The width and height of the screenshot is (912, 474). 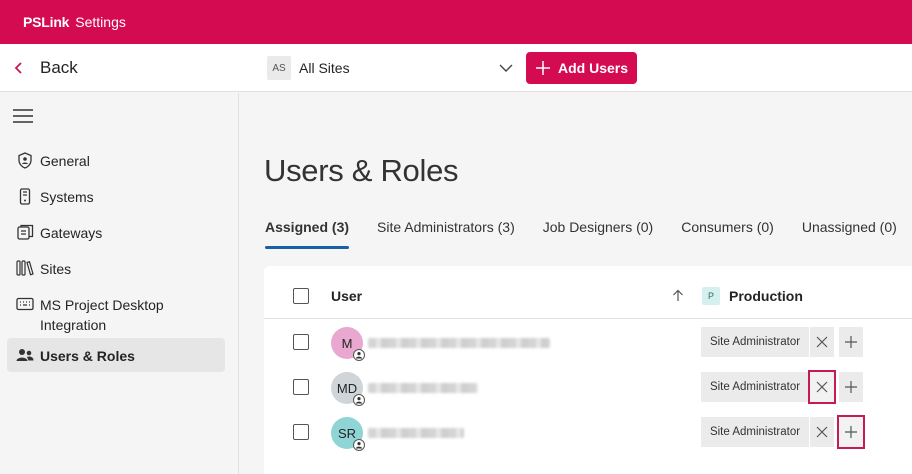 I want to click on keyboard-icon, so click(x=25, y=304).